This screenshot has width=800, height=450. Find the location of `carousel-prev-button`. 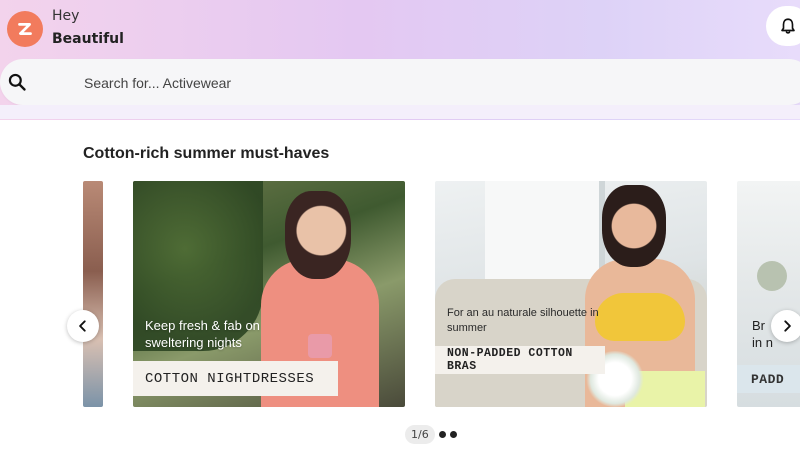

carousel-prev-button is located at coordinates (83, 326).